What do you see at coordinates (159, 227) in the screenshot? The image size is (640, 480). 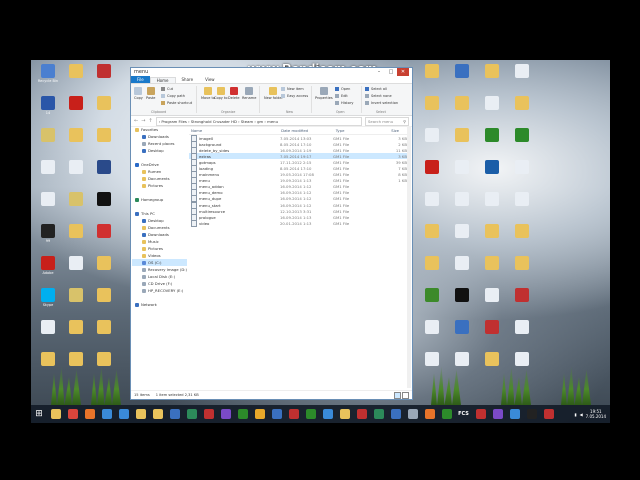 I see `nav-item: Documents` at bounding box center [159, 227].